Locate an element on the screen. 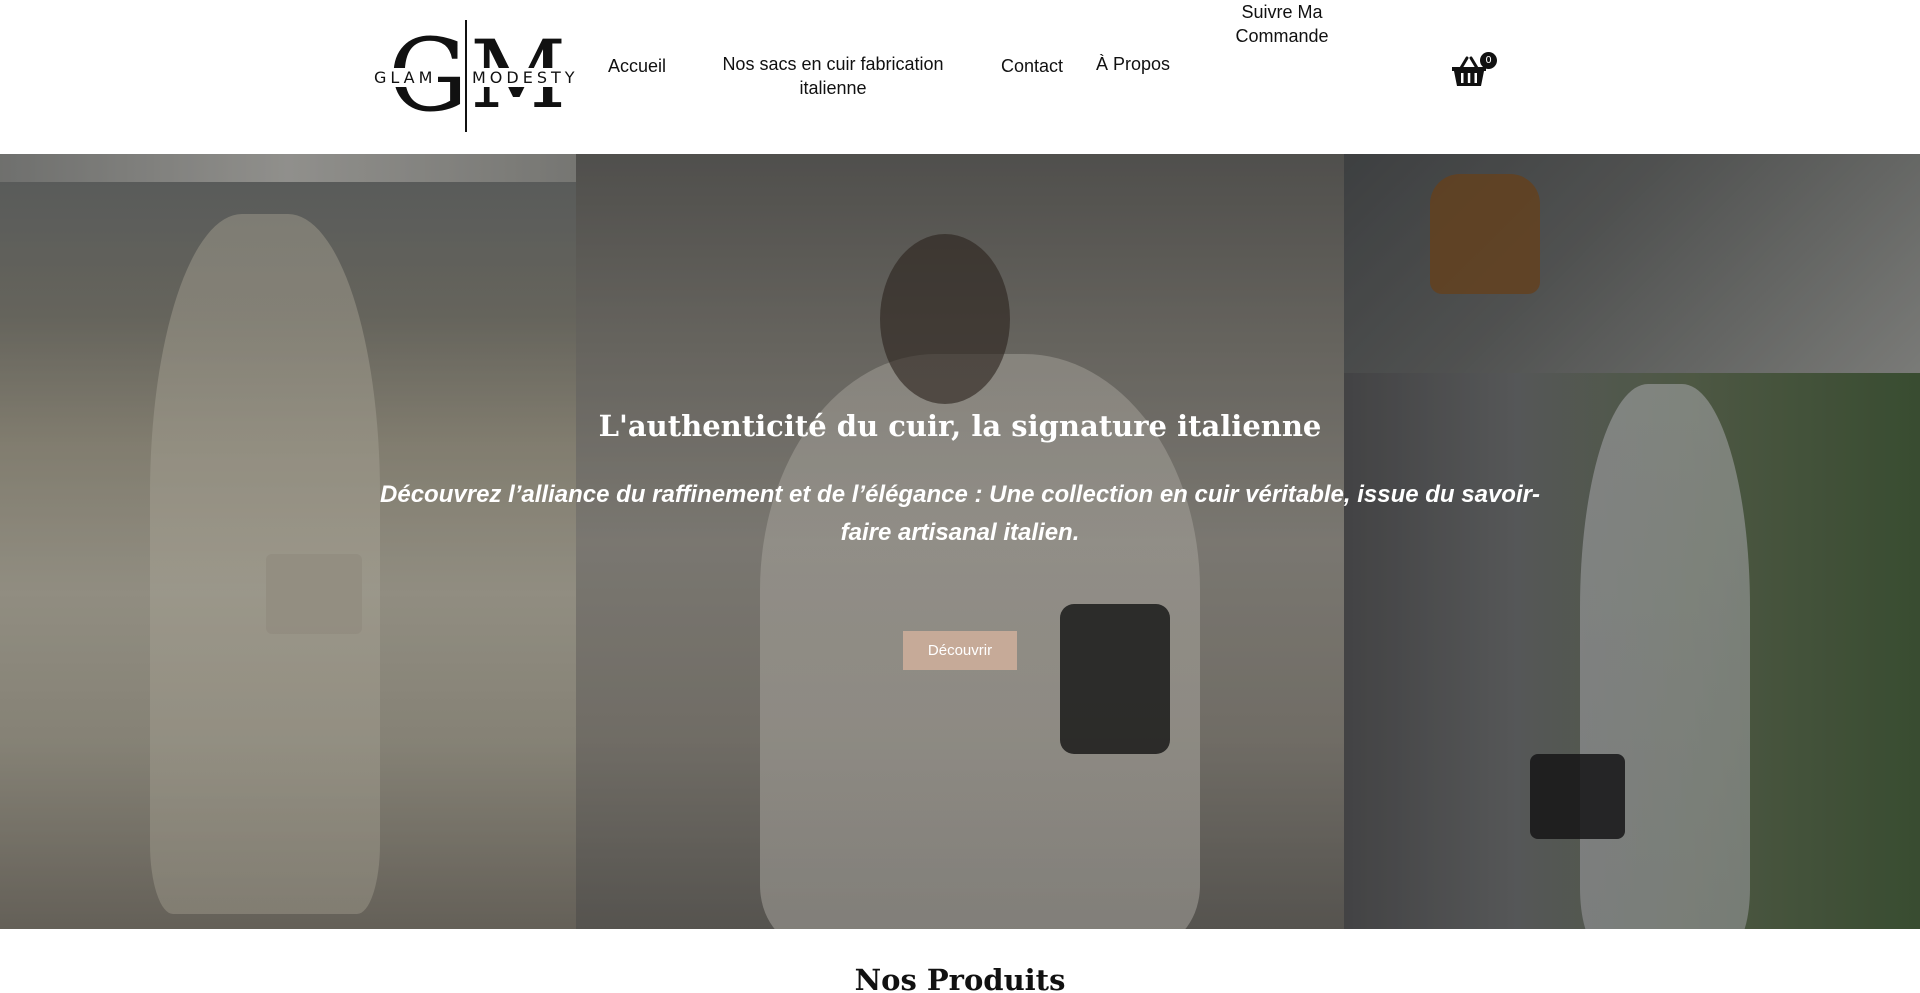  nav-link-nos-sacs: Nos sacs en cuir fabrication italienne is located at coordinates (833, 76).